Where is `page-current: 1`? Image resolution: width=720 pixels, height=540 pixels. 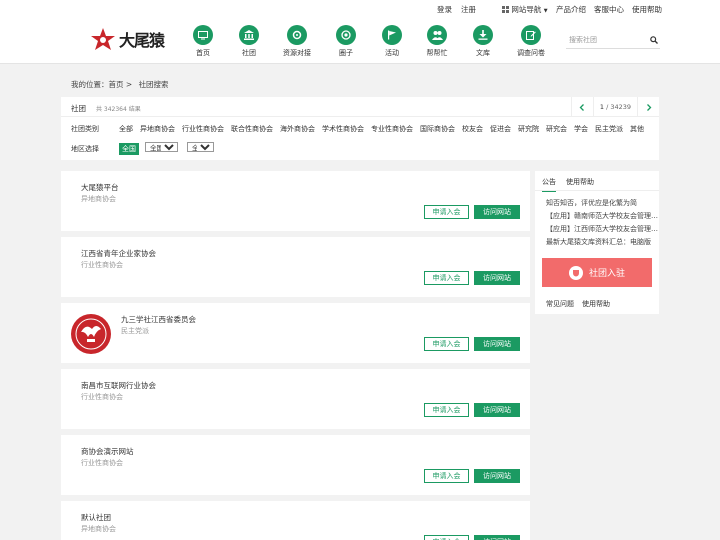 page-current: 1 is located at coordinates (601, 107).